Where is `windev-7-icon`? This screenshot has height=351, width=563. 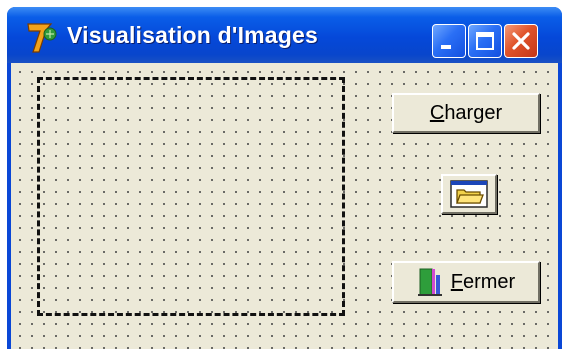 windev-7-icon is located at coordinates (42, 38).